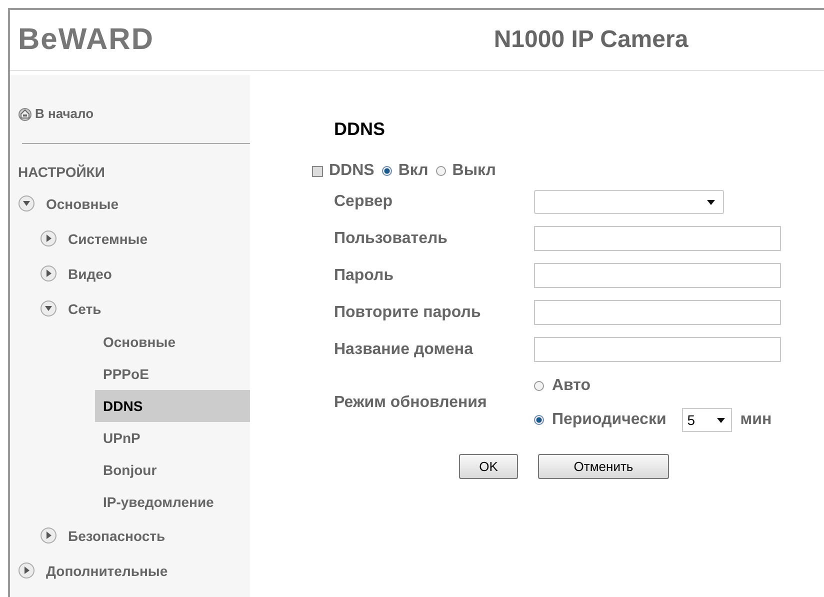  What do you see at coordinates (360, 129) in the screenshot?
I see `page-title: DDNS` at bounding box center [360, 129].